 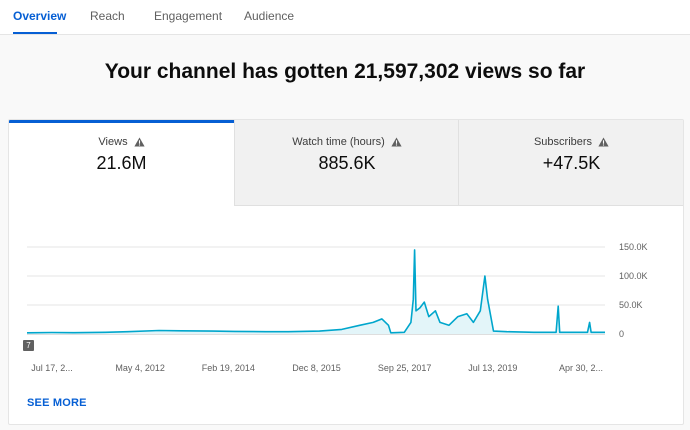 I want to click on tab-overview: Overview, so click(x=39, y=16).